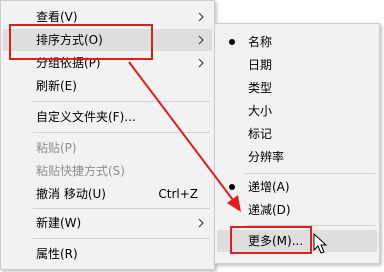 The width and height of the screenshot is (384, 272). I want to click on menu-item-label: 粘贴快捷方式(S), so click(80, 171).